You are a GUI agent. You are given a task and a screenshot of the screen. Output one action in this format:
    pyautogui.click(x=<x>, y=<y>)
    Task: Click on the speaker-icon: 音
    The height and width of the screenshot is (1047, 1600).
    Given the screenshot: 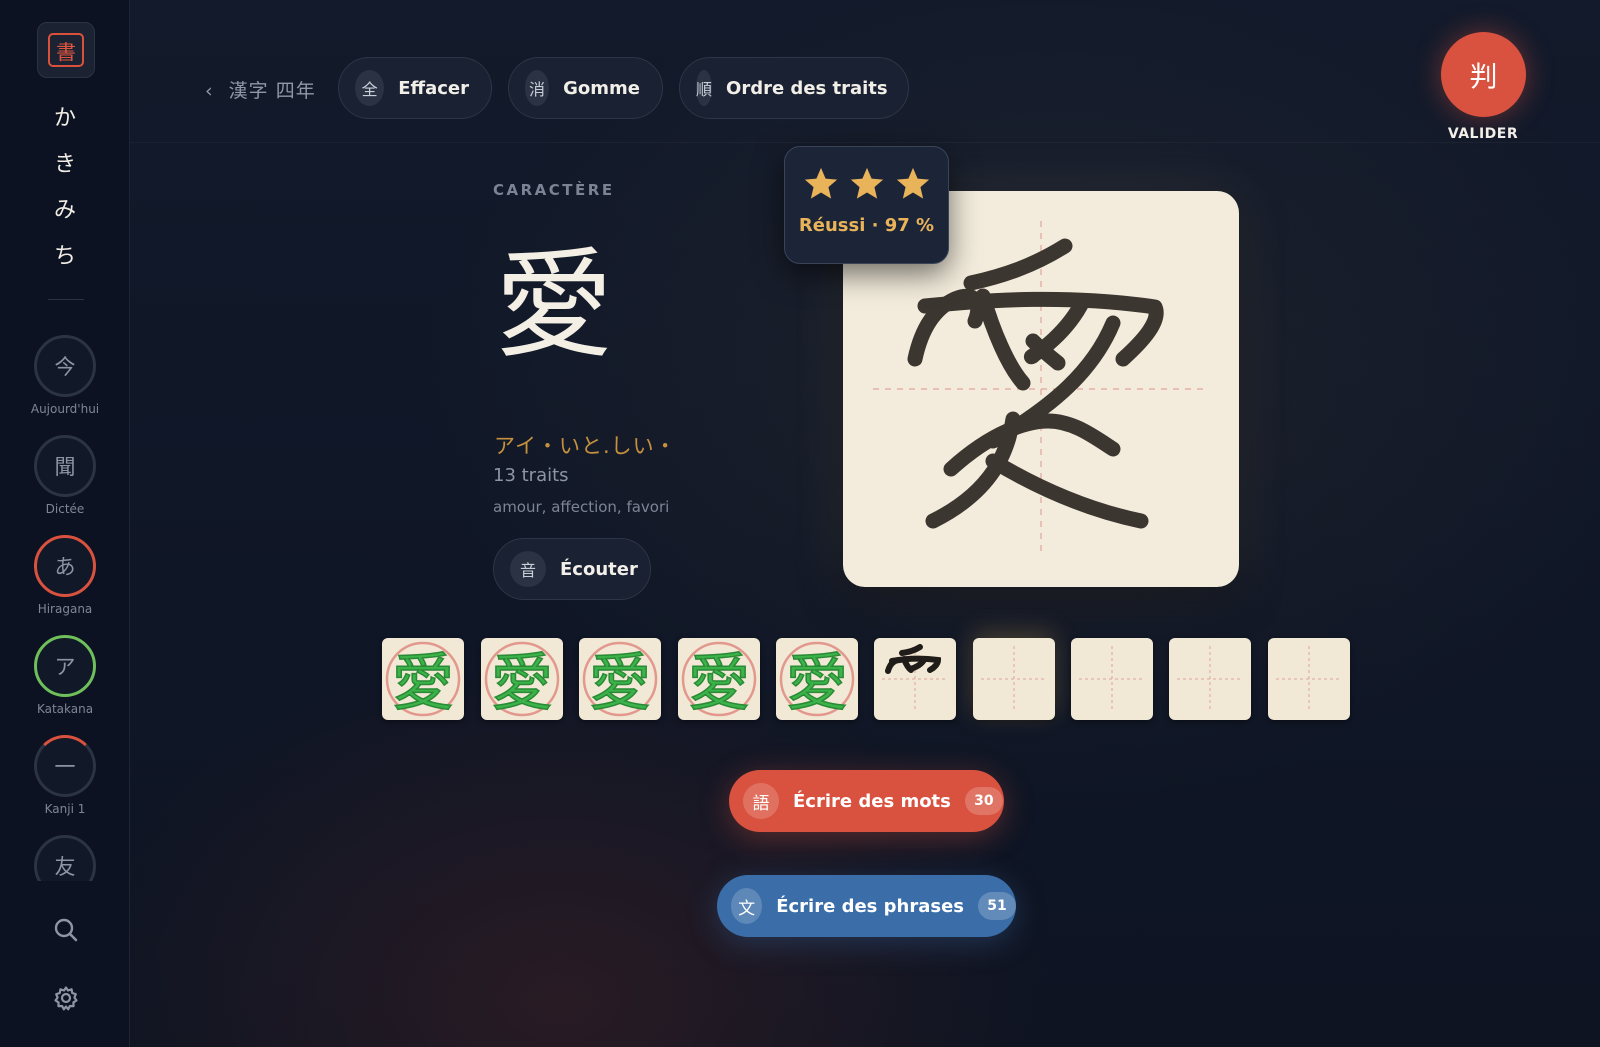 What is the action you would take?
    pyautogui.click(x=528, y=569)
    